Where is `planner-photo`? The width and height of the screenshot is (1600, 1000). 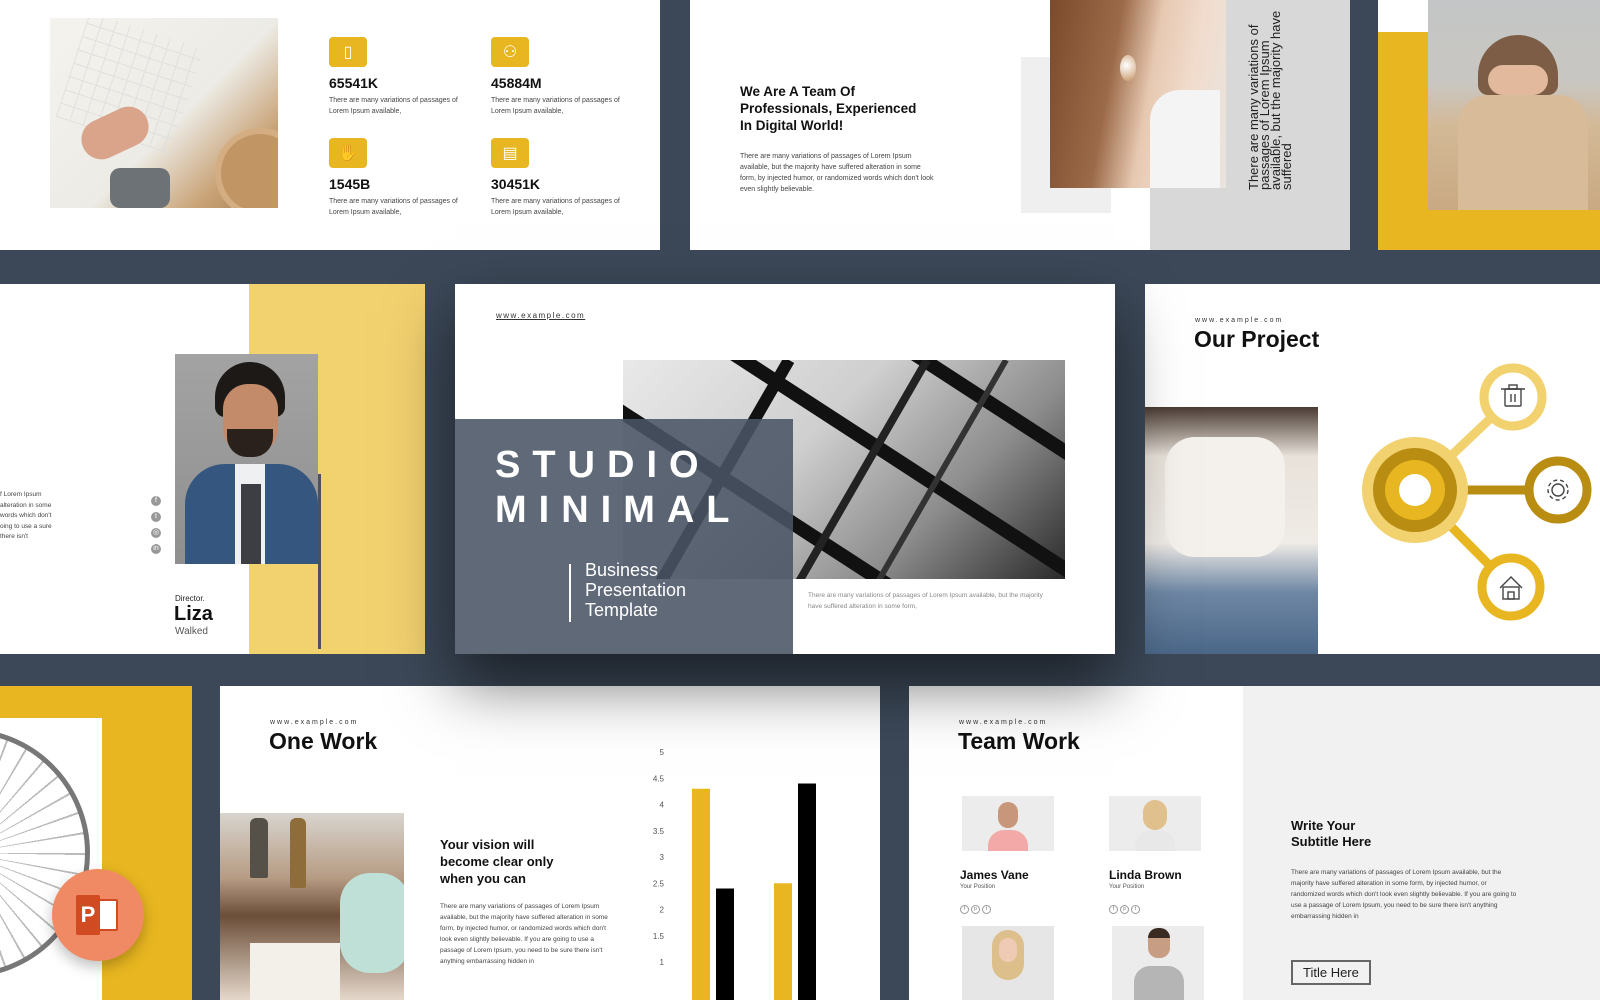 planner-photo is located at coordinates (164, 113).